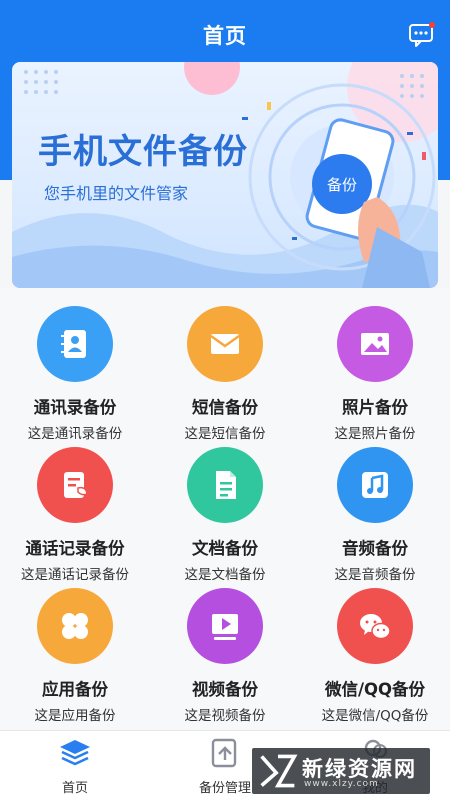  I want to click on grid-item-call-log: 通话记录备份 这是通话记录备份, so click(75, 515).